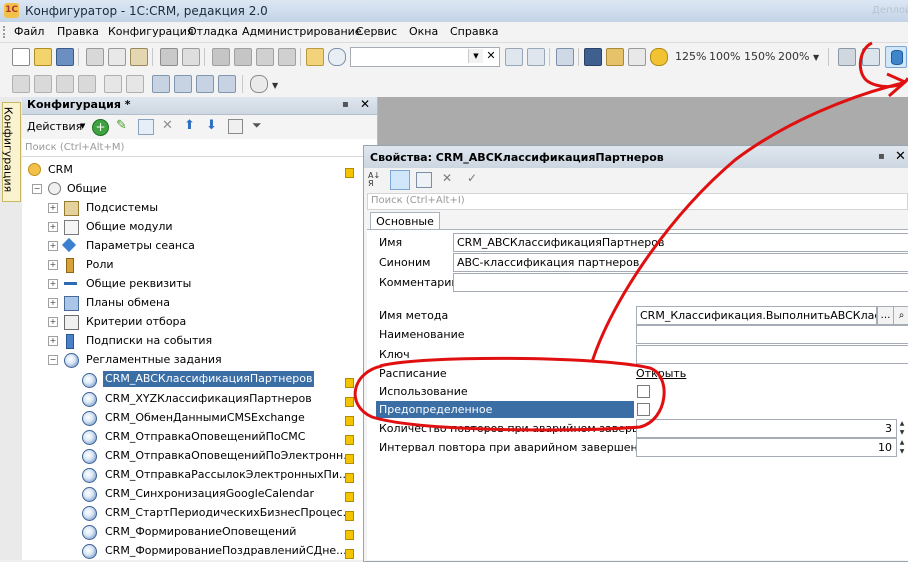 The image size is (908, 562). Describe the element at coordinates (424, 180) in the screenshot. I see `property-pages-icon` at that location.